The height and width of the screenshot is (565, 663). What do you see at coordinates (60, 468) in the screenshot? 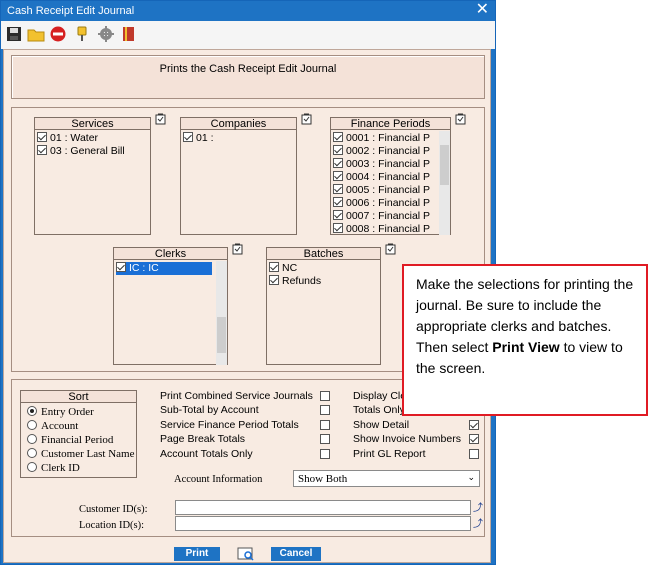
I see `sort-option-label: Clerk ID` at bounding box center [60, 468].